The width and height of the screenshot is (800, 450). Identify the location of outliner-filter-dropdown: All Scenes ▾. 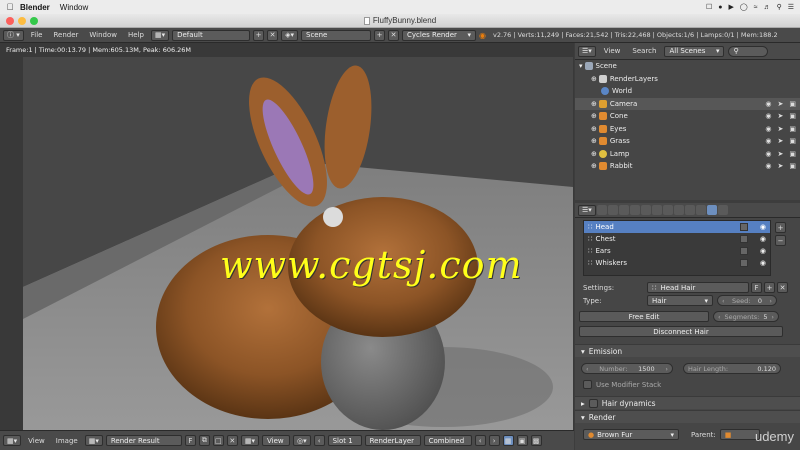
(694, 51).